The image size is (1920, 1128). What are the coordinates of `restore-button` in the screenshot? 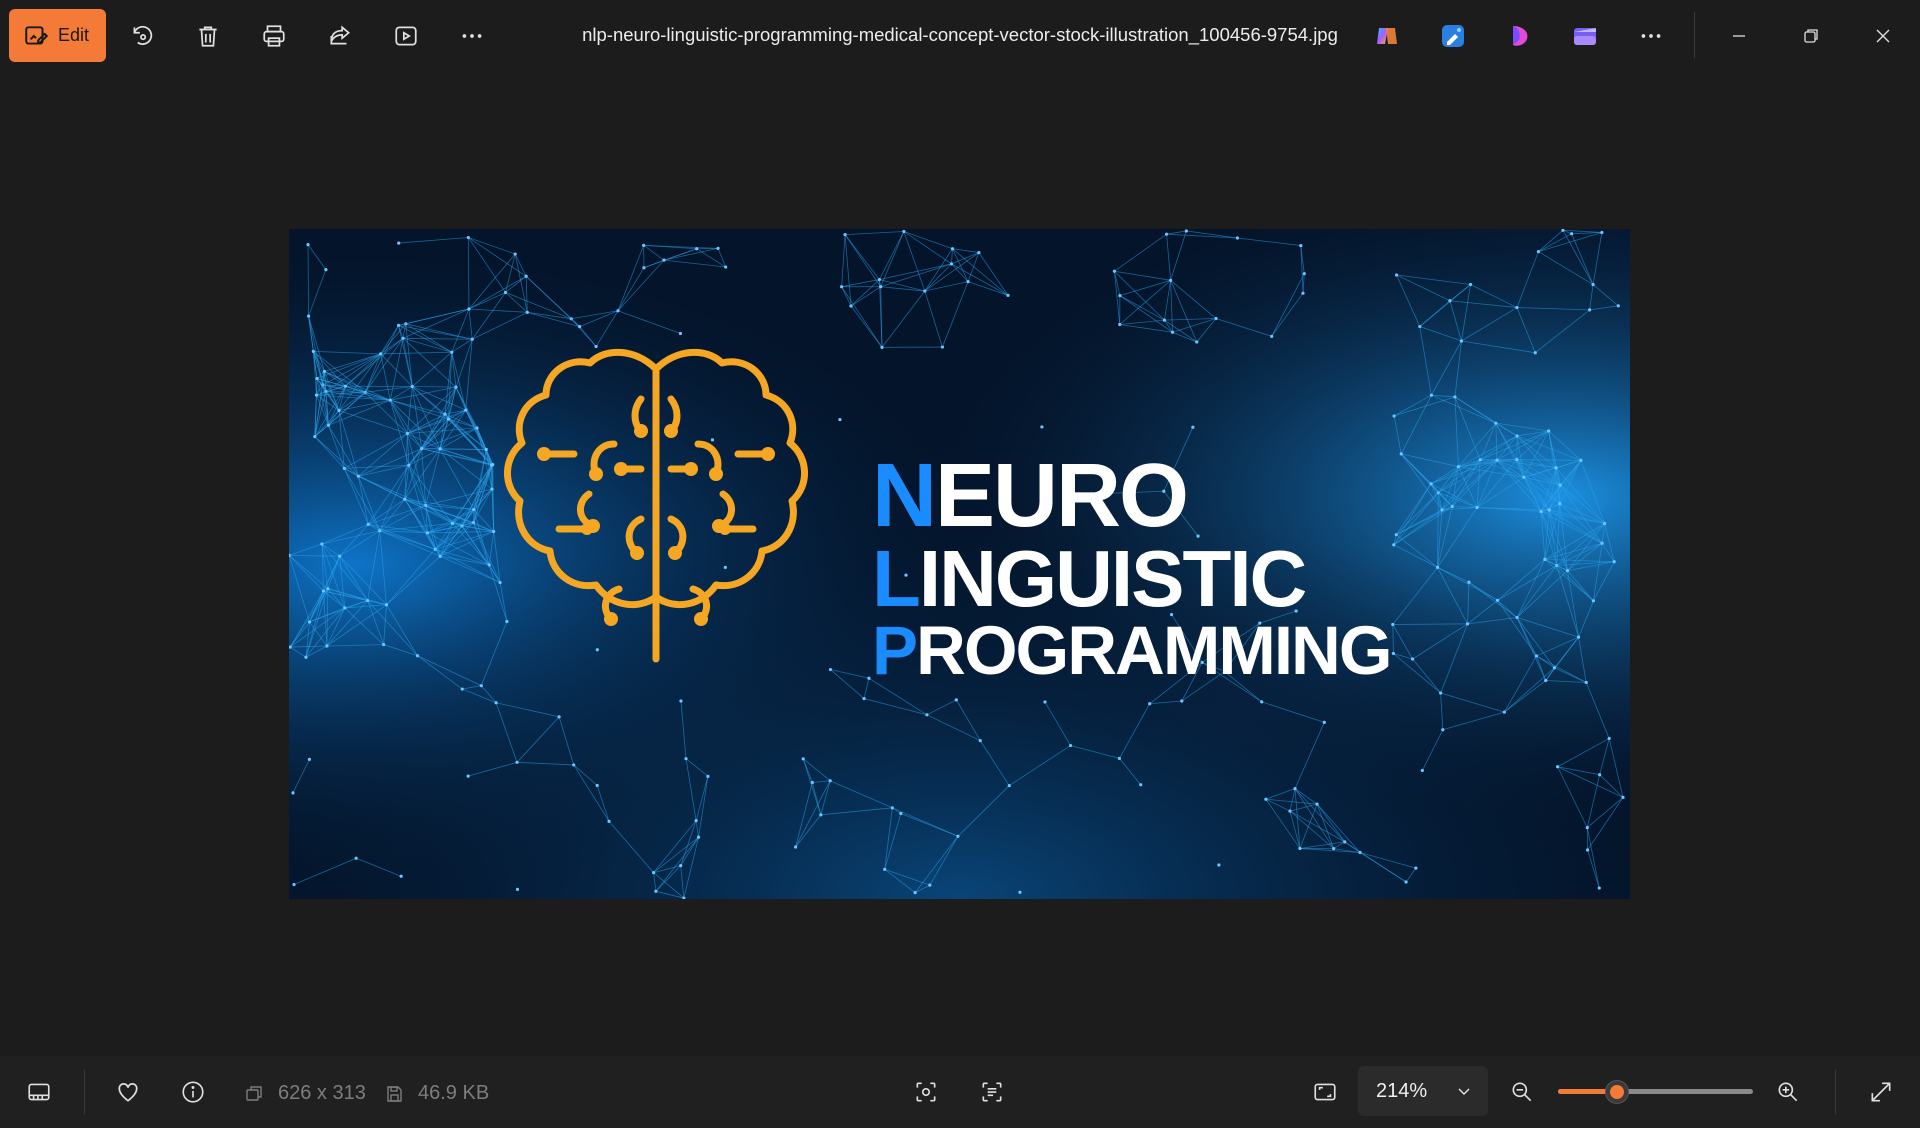 It's located at (1811, 36).